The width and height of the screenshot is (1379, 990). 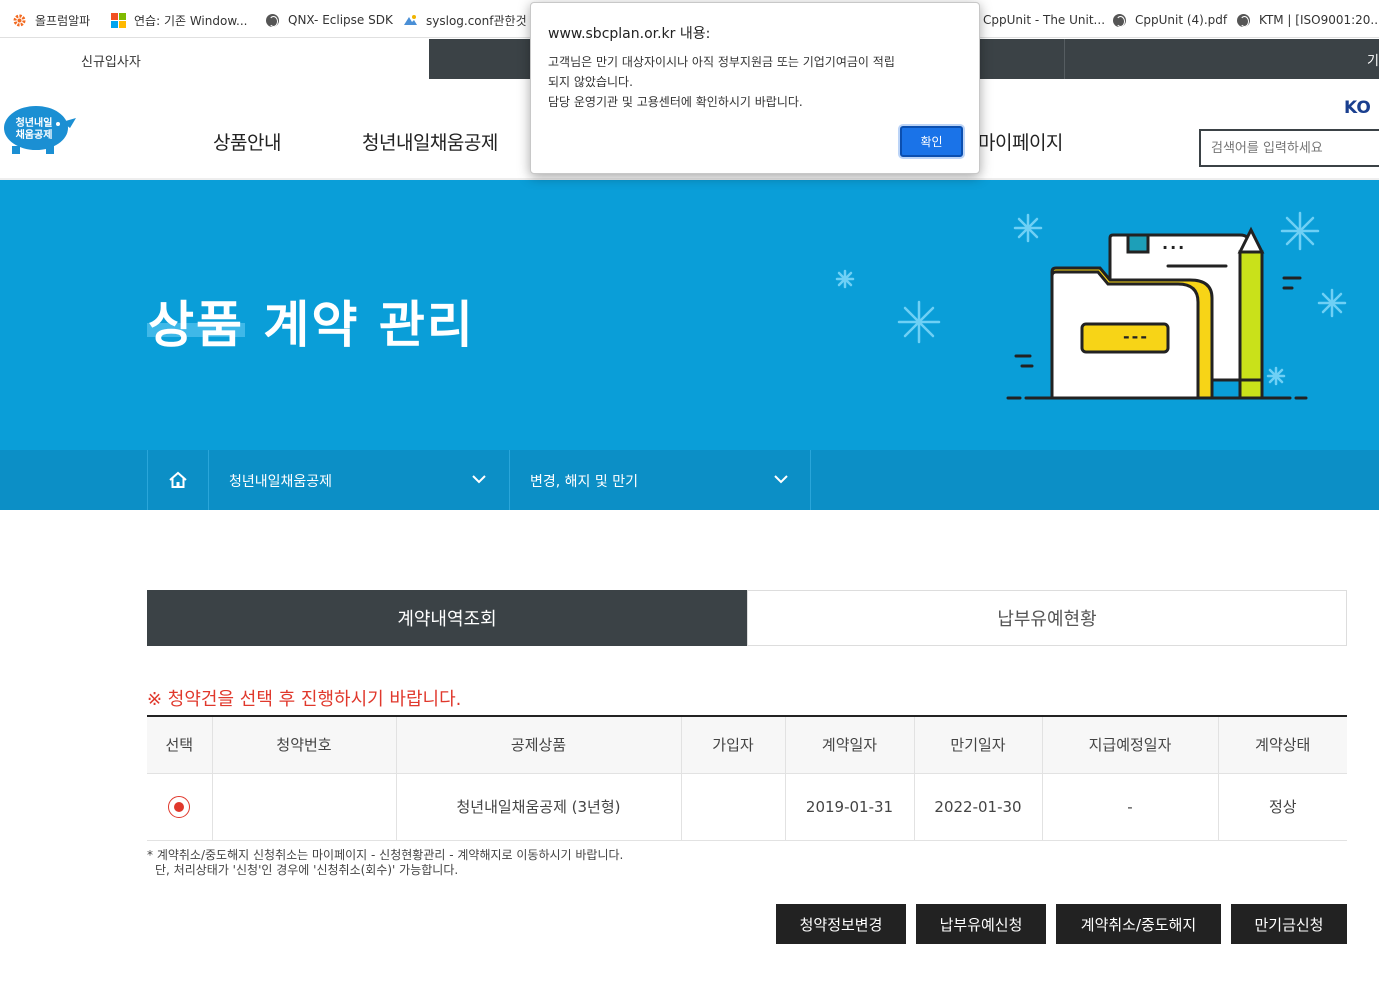 I want to click on bookmark-label: syslog.conf관한것, so click(x=476, y=20).